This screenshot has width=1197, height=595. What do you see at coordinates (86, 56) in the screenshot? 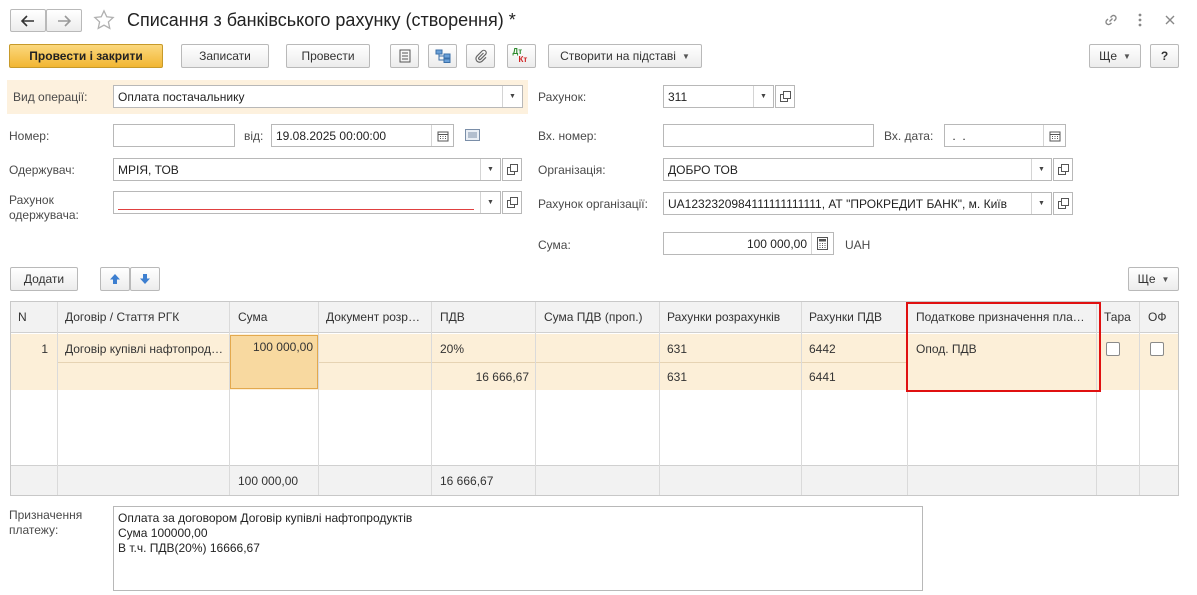
I see `post-and-close-button: Провести і закрити` at bounding box center [86, 56].